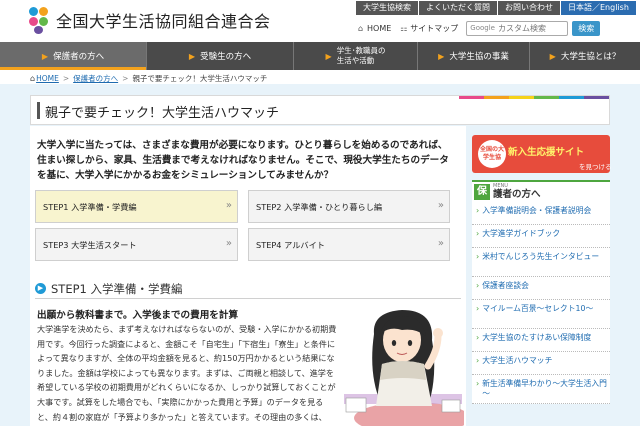 Image resolution: width=640 pixels, height=426 pixels. What do you see at coordinates (599, 8) in the screenshot?
I see `language-switch: 日本語／English` at bounding box center [599, 8].